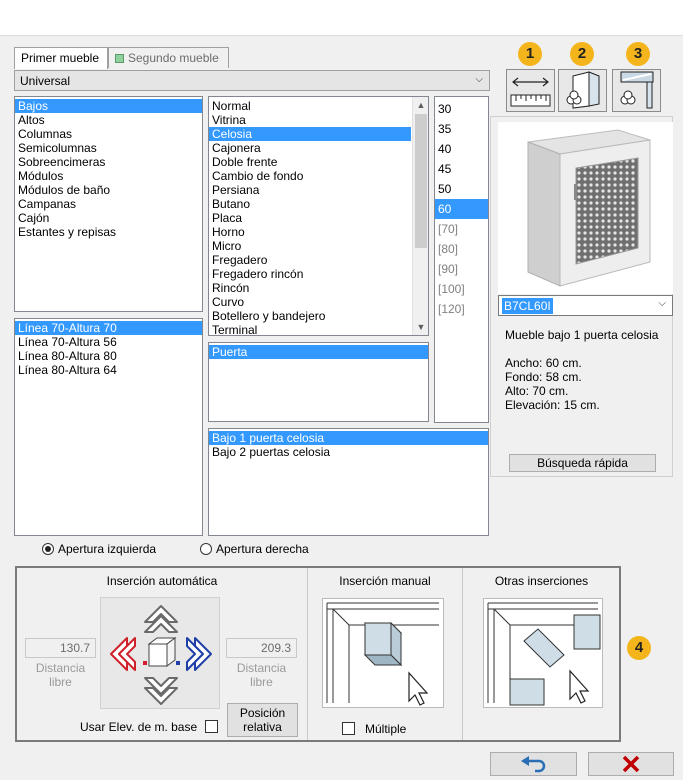 Image resolution: width=683 pixels, height=780 pixels. What do you see at coordinates (582, 463) in the screenshot?
I see `quick-search-button: Búsqueda rápida` at bounding box center [582, 463].